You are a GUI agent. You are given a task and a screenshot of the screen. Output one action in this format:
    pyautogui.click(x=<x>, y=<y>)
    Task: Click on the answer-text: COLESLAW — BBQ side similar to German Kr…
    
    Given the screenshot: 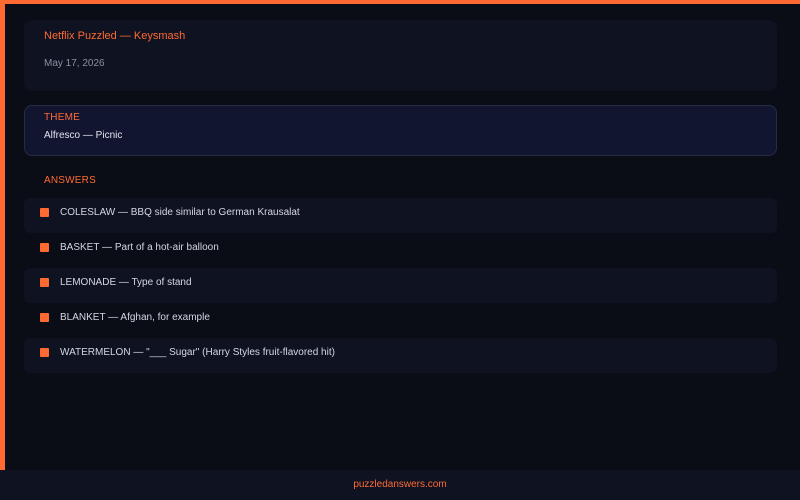 What is the action you would take?
    pyautogui.click(x=180, y=212)
    